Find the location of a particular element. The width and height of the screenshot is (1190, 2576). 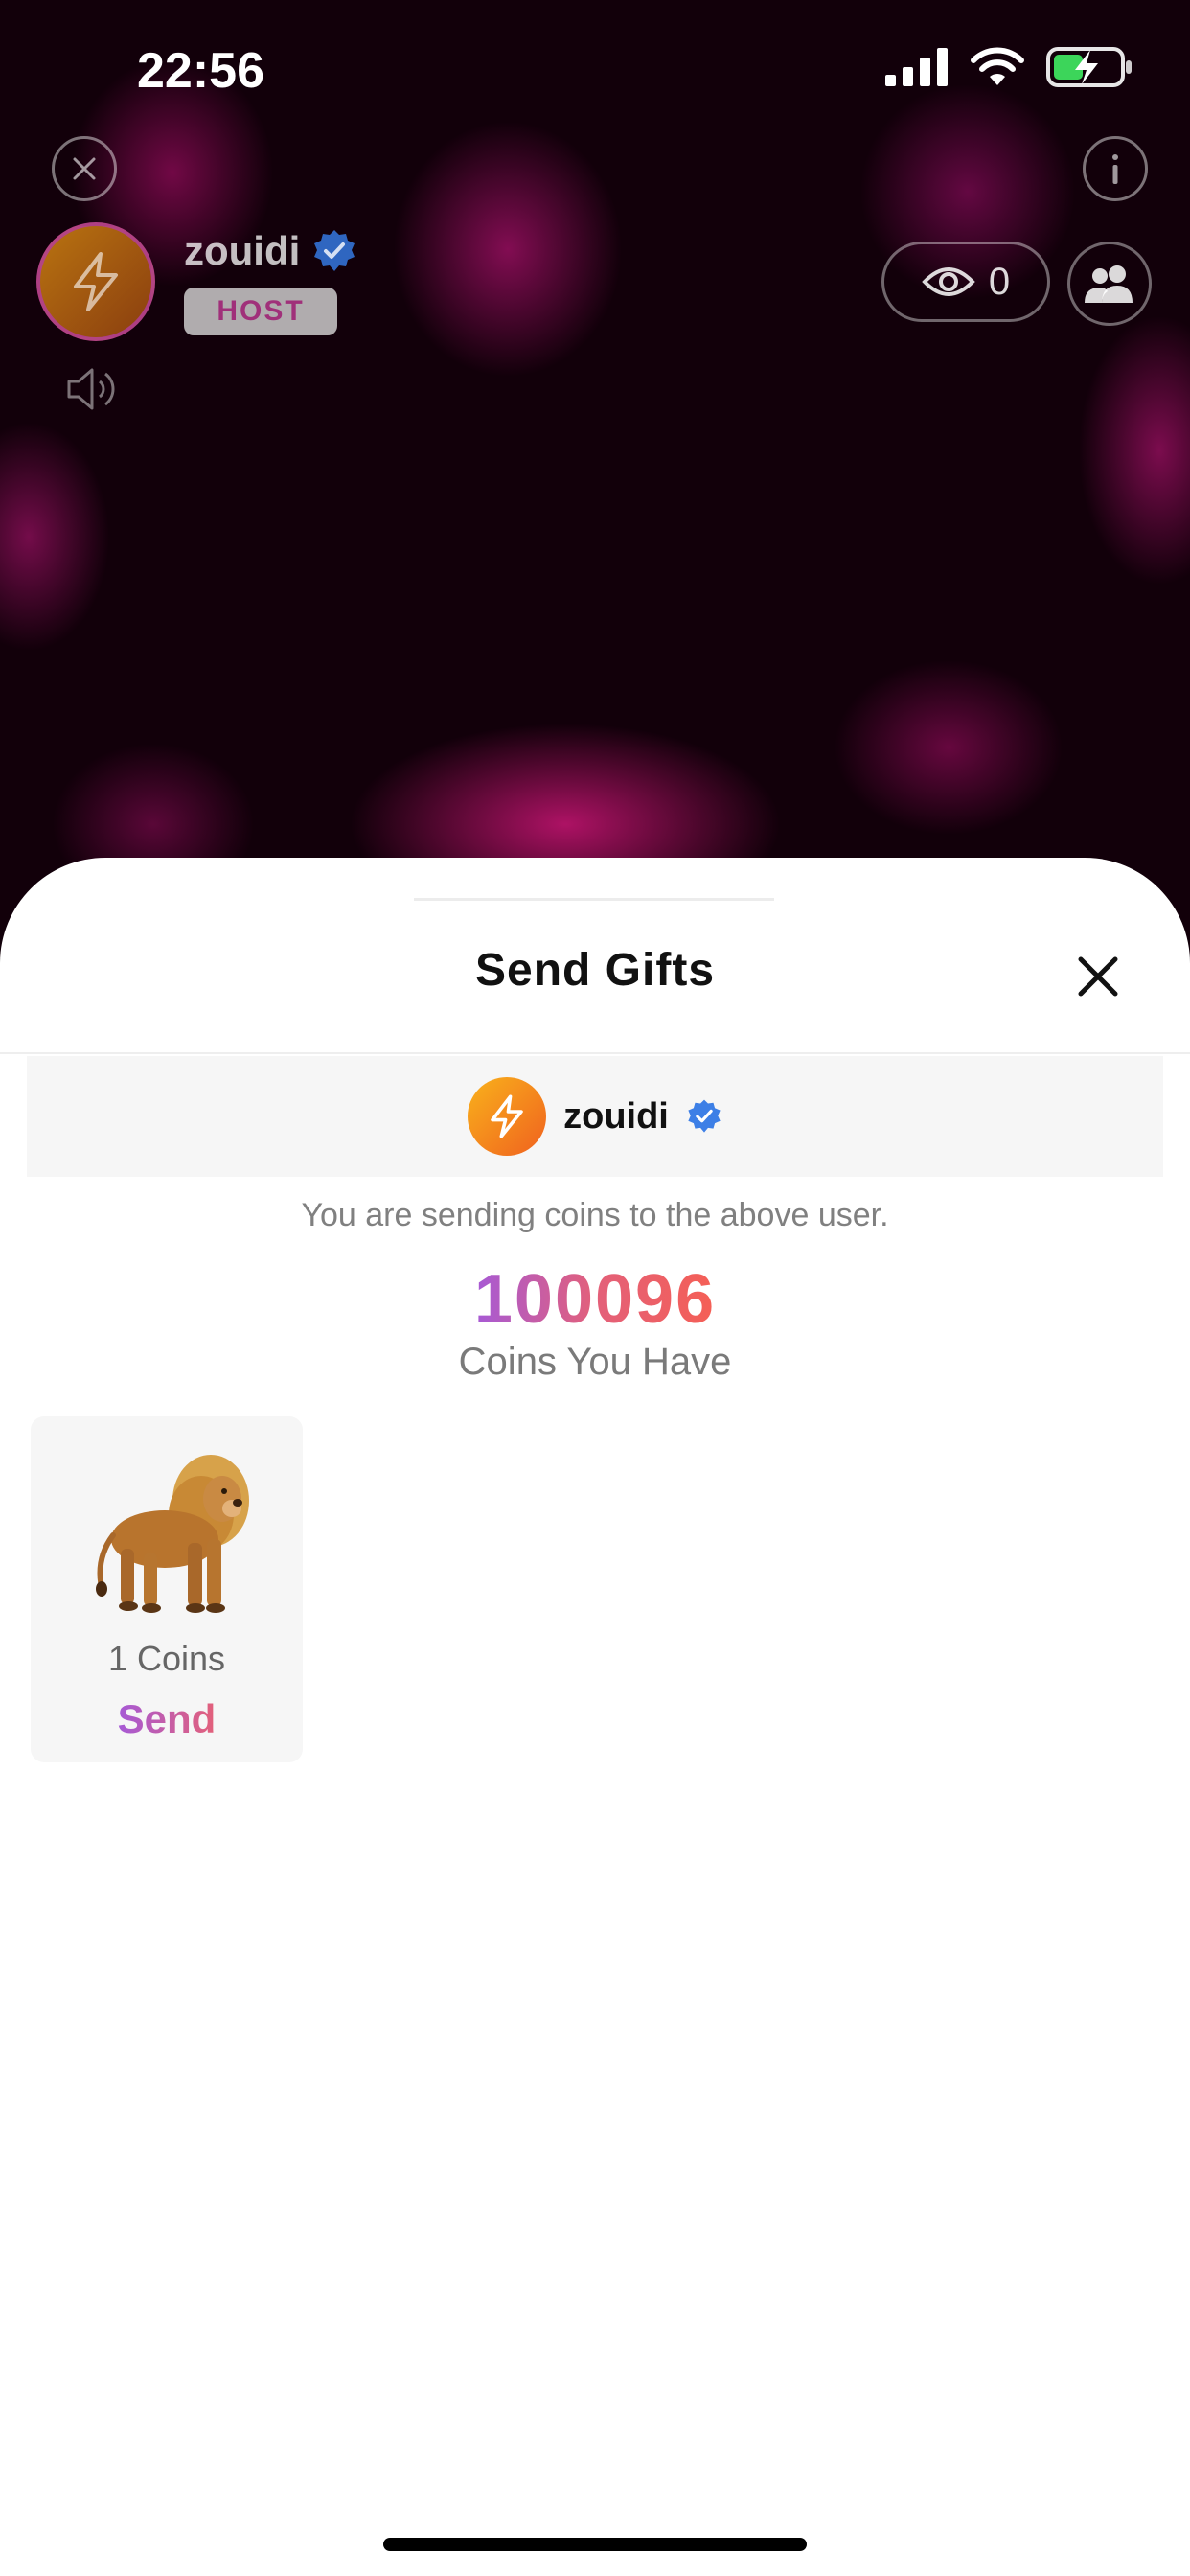

info-button is located at coordinates (1115, 168).